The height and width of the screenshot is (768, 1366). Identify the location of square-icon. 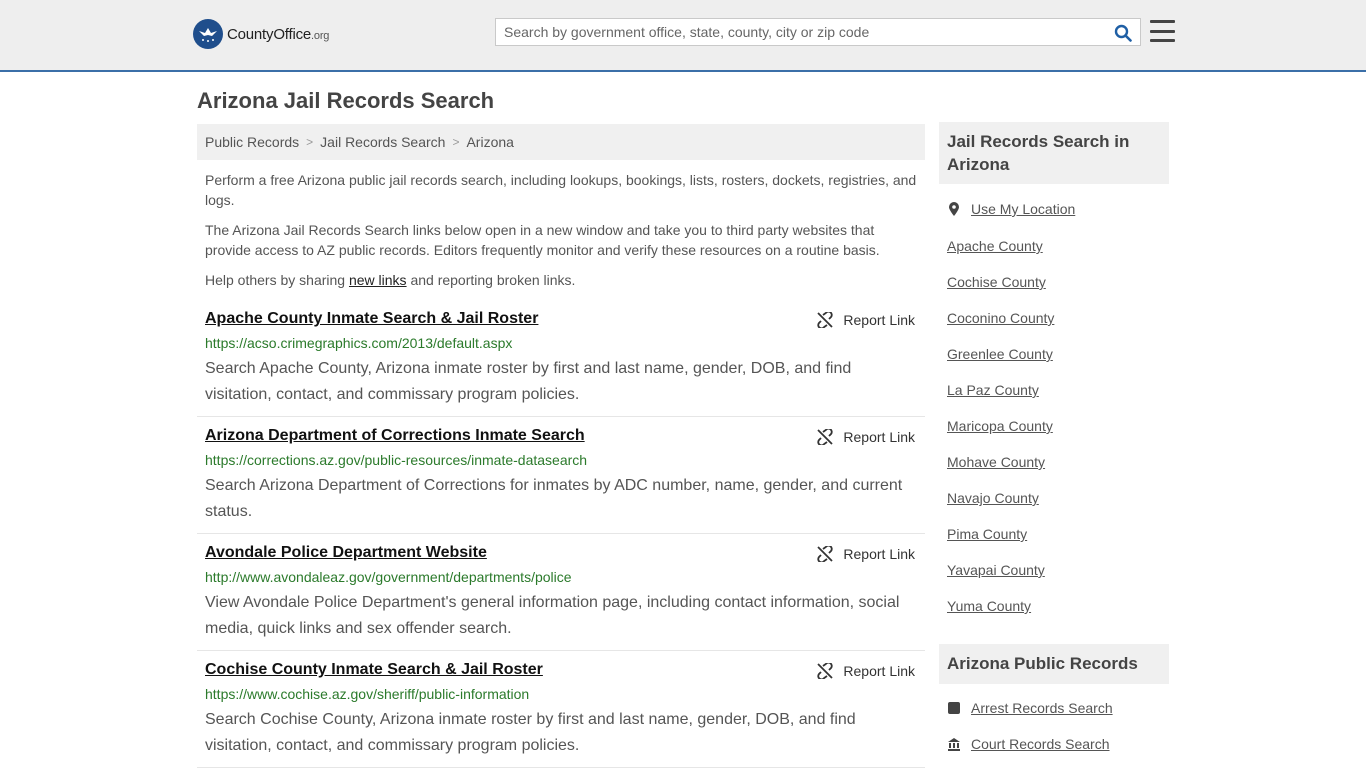
(954, 708).